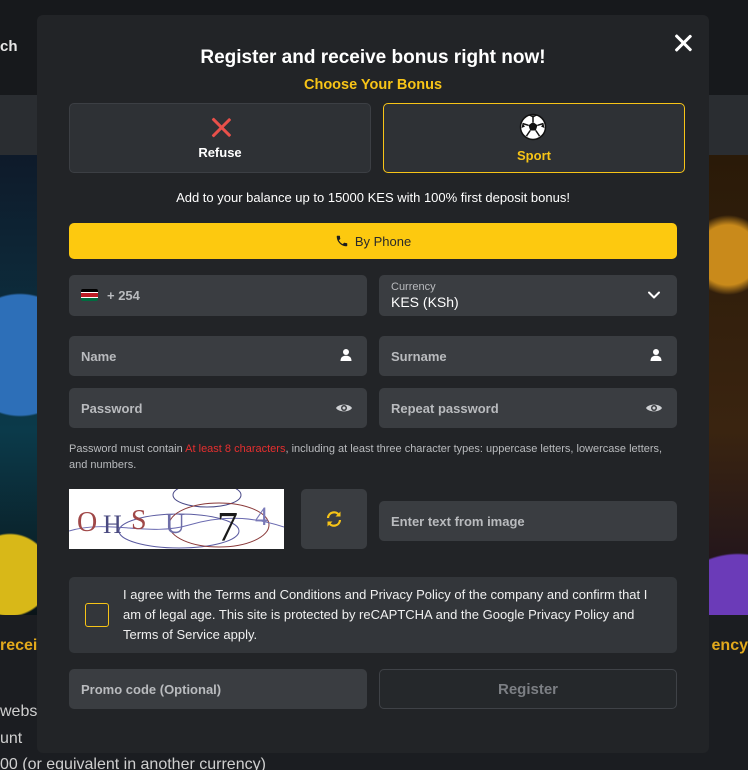 Image resolution: width=748 pixels, height=770 pixels. I want to click on captcha-char: H, so click(112, 524).